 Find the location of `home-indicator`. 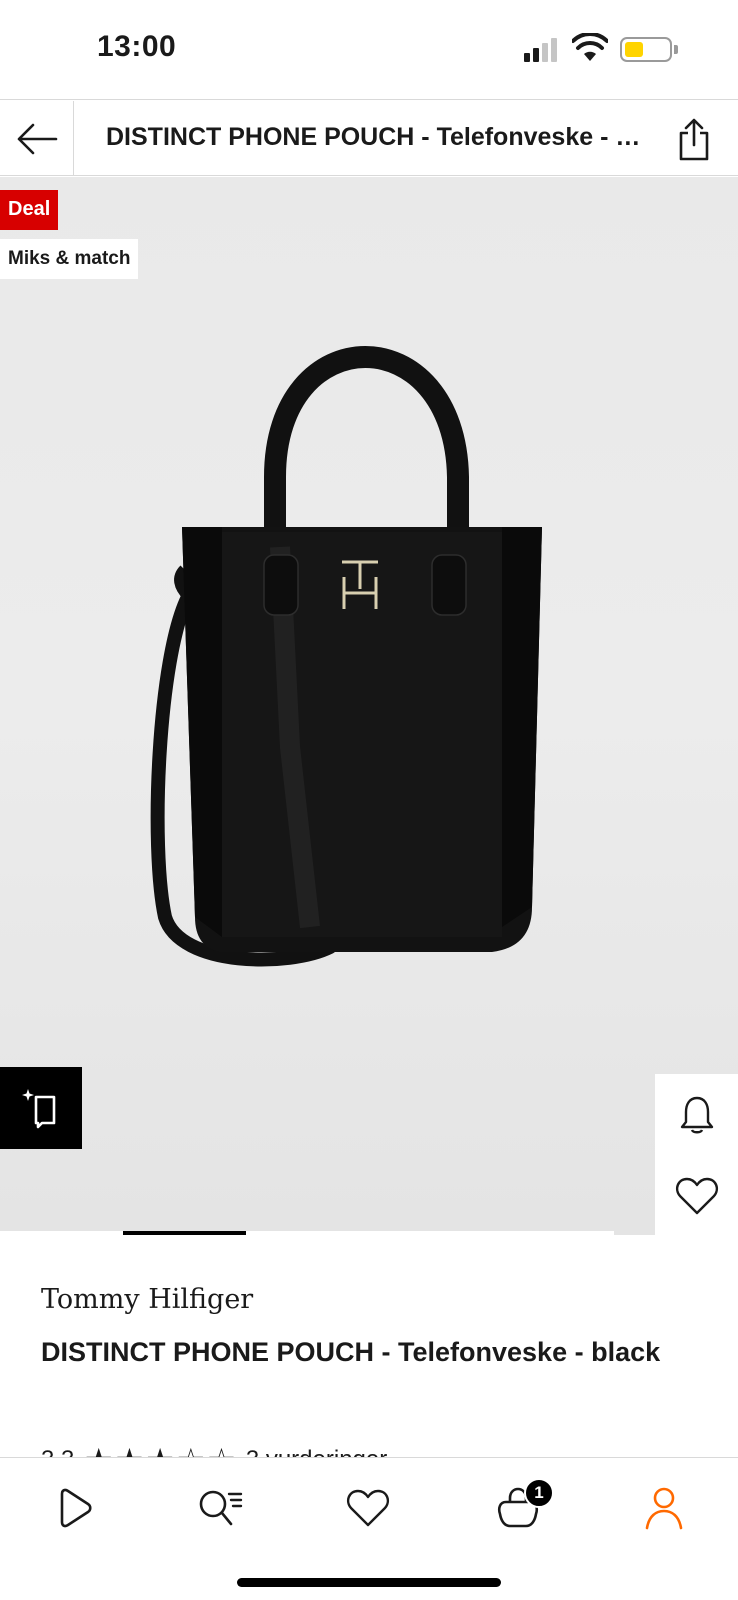

home-indicator is located at coordinates (369, 1582).